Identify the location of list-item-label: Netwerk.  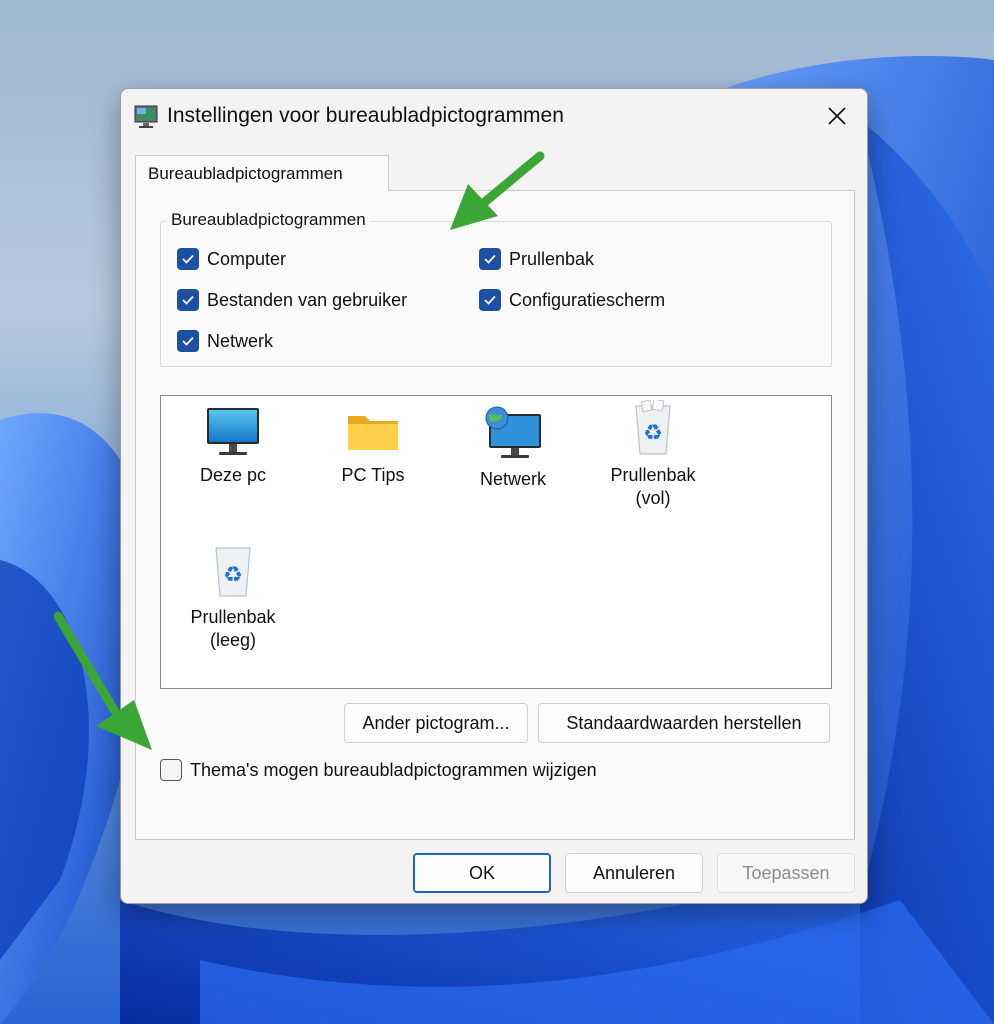
(512, 479).